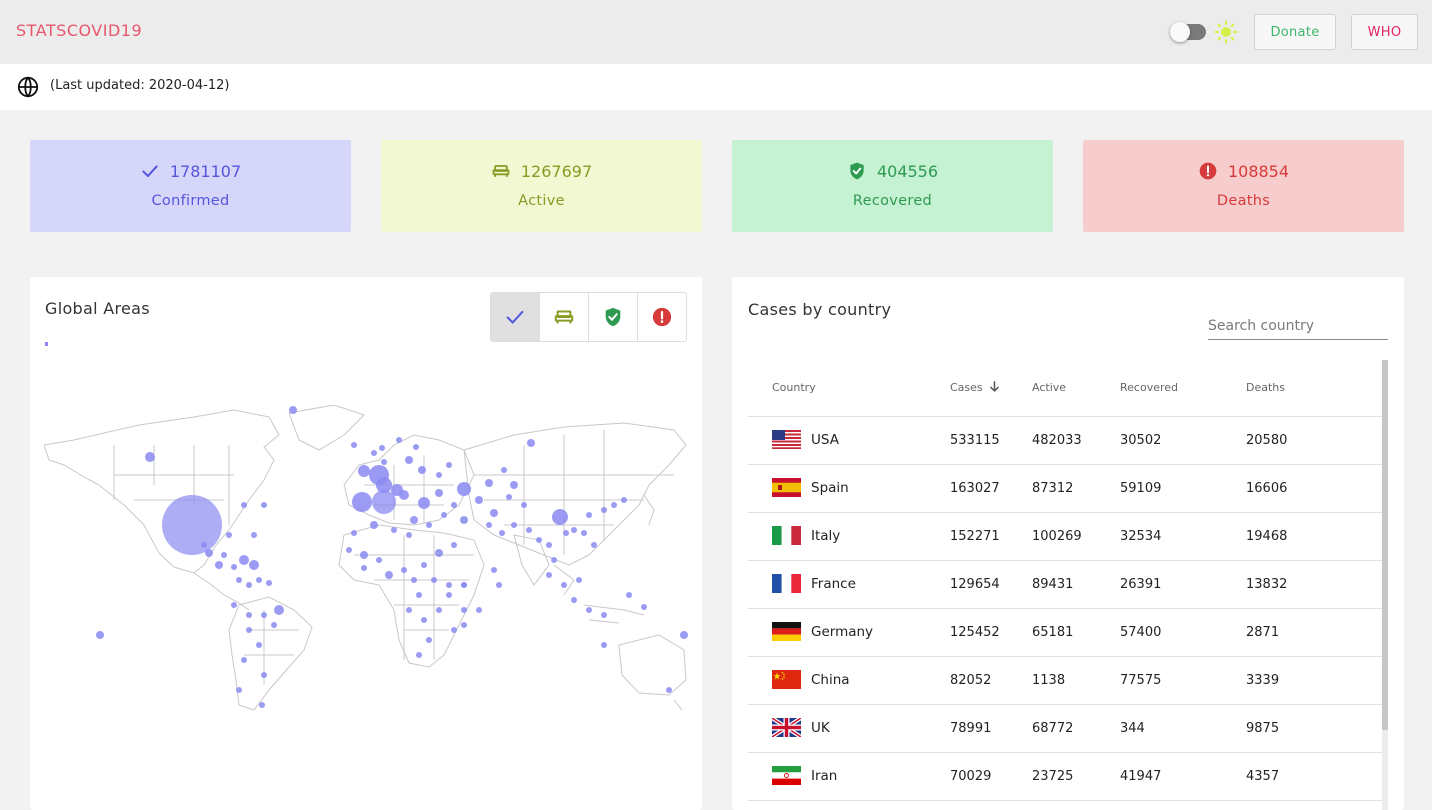 The width and height of the screenshot is (1432, 810). I want to click on active-card: 1267697 Active, so click(541, 186).